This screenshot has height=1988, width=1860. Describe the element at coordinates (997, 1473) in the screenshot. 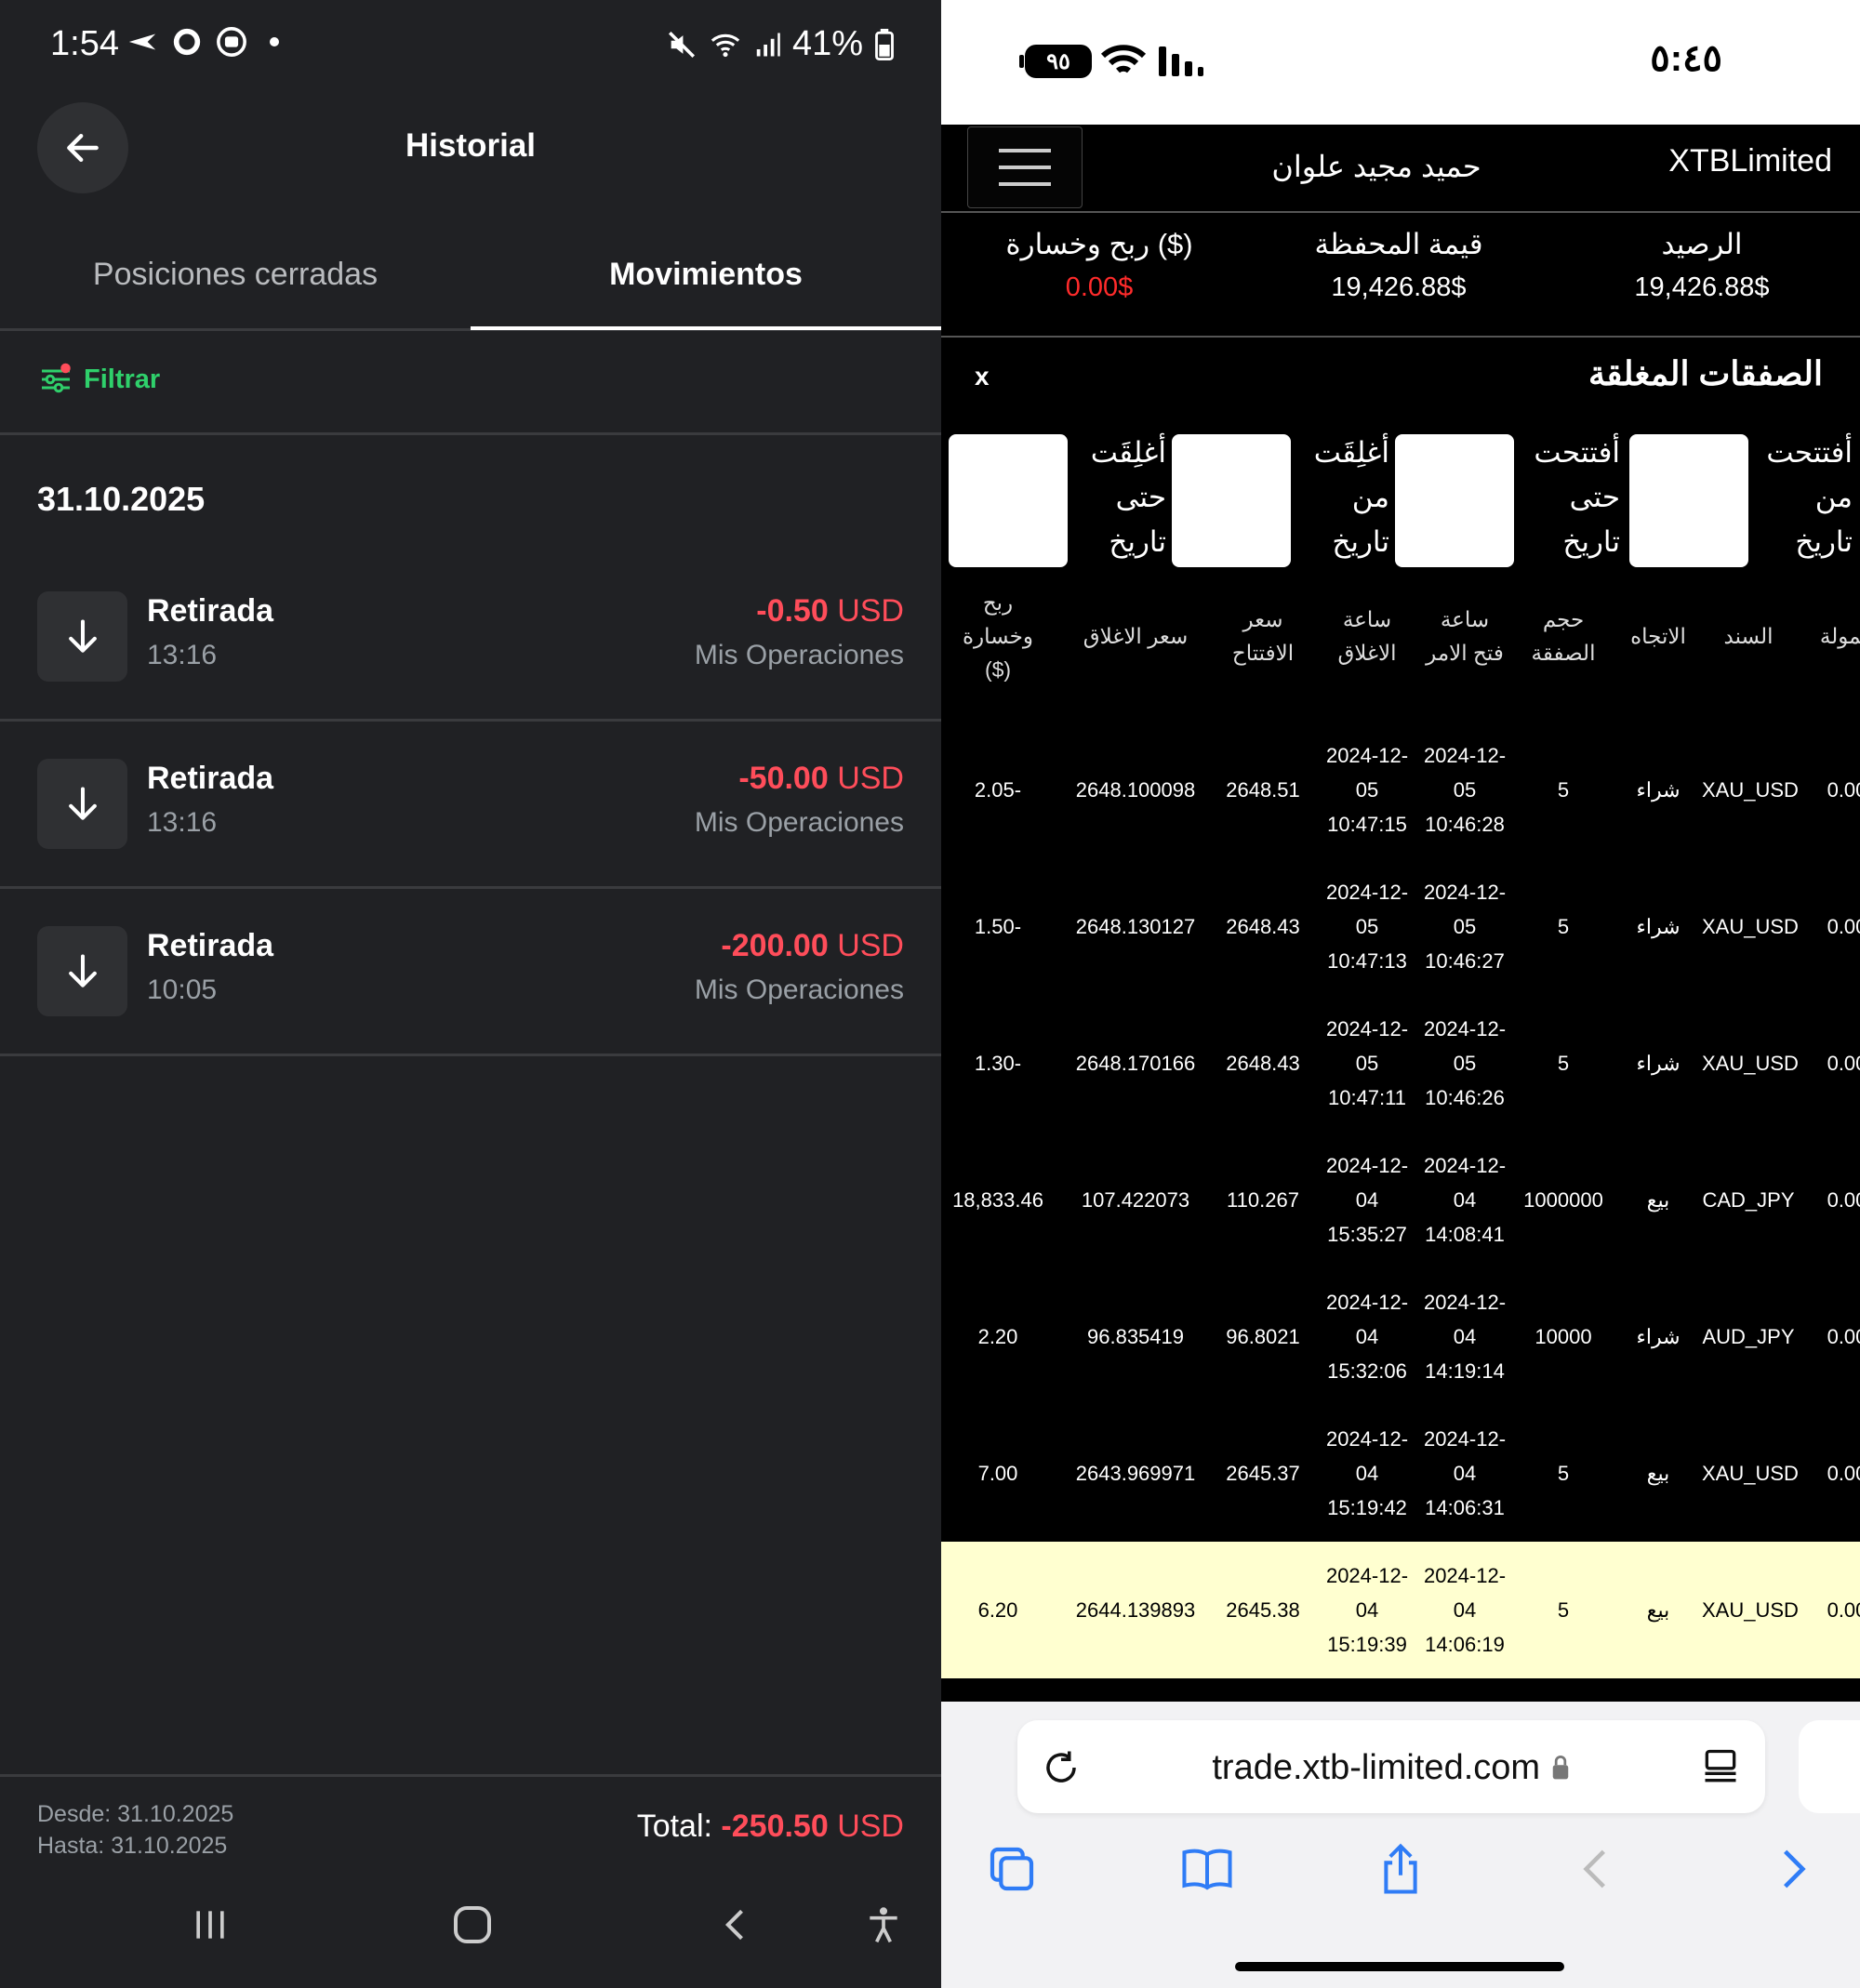

I see `cell-pnl: 7.00` at that location.